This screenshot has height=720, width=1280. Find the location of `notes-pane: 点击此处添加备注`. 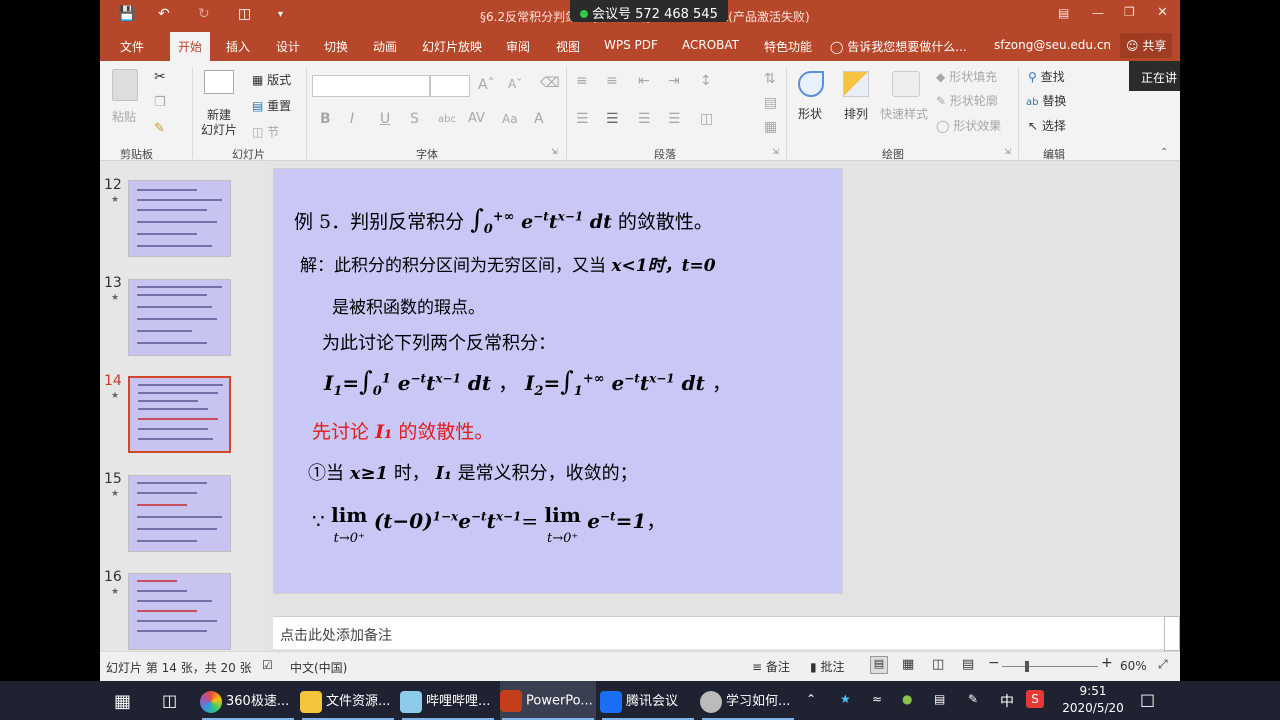

notes-pane: 点击此处添加备注 is located at coordinates (720, 632).